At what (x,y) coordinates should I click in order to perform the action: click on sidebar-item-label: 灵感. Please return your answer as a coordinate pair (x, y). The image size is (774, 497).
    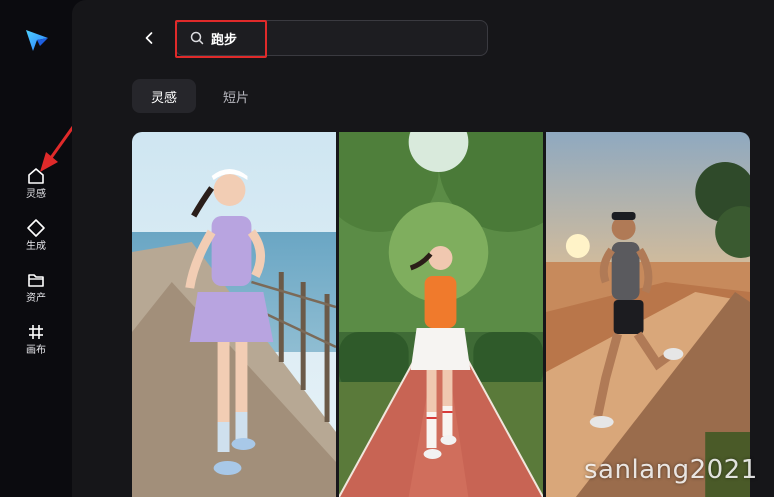
    Looking at the image, I should click on (36, 194).